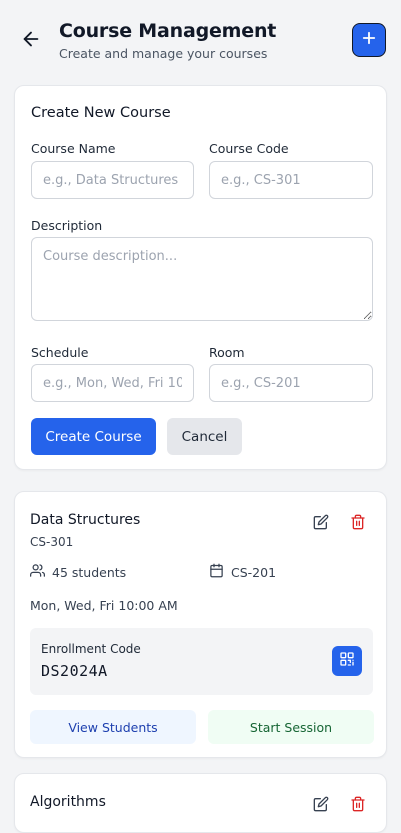  I want to click on users-icon, so click(37, 572).